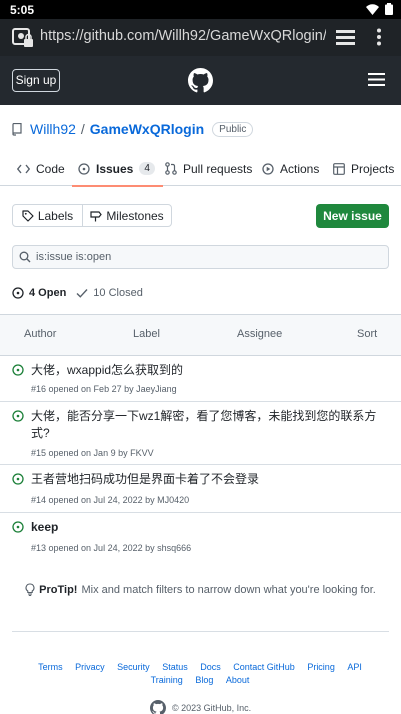 This screenshot has width=401, height=714. Describe the element at coordinates (104, 389) in the screenshot. I see `issue-meta: #16 opened on Feb 27 by JaeyJiang` at that location.